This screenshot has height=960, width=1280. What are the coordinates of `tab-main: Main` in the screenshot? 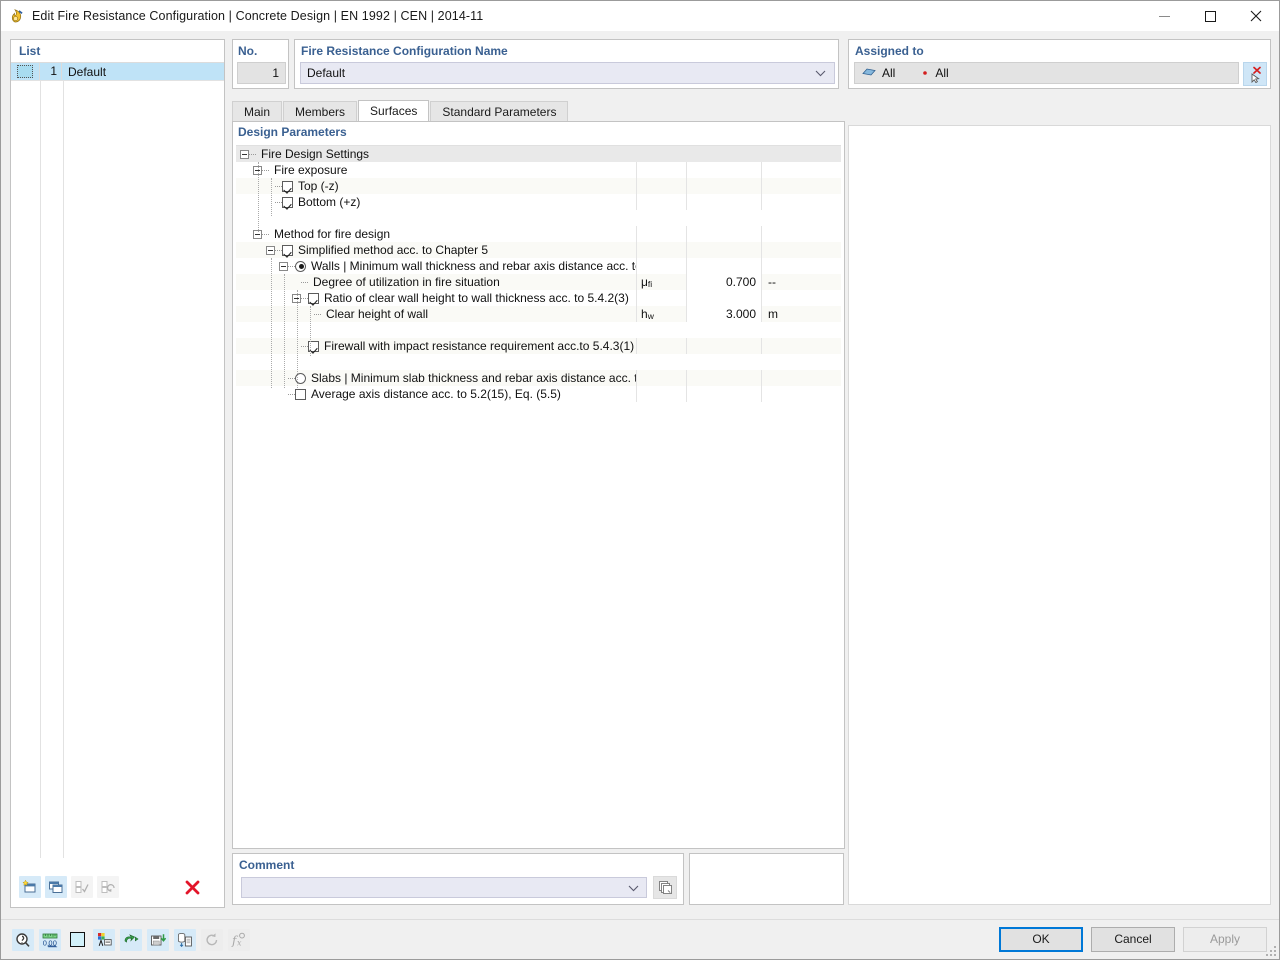 It's located at (257, 111).